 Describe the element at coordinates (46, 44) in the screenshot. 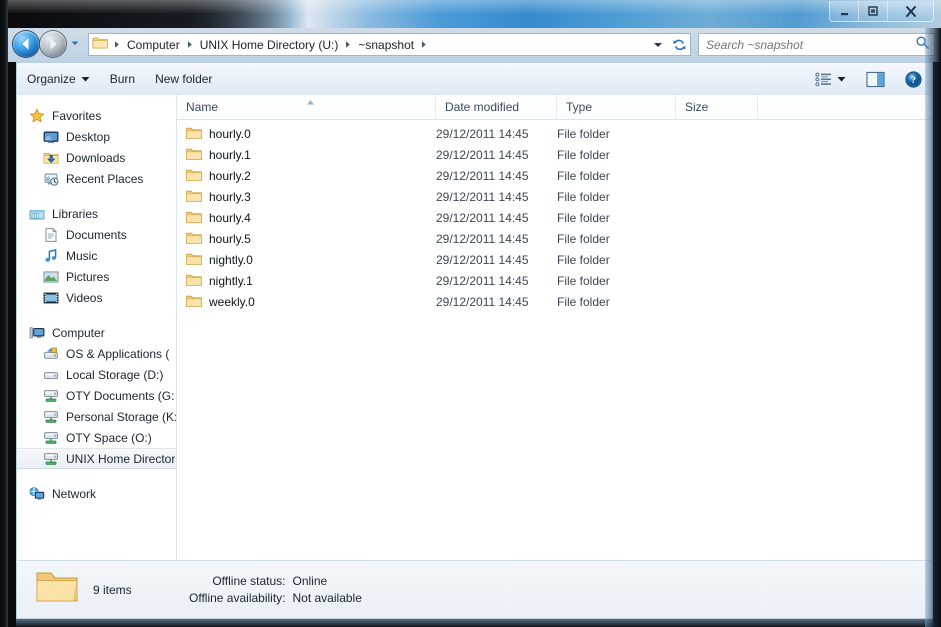

I see `navigation-buttons` at that location.